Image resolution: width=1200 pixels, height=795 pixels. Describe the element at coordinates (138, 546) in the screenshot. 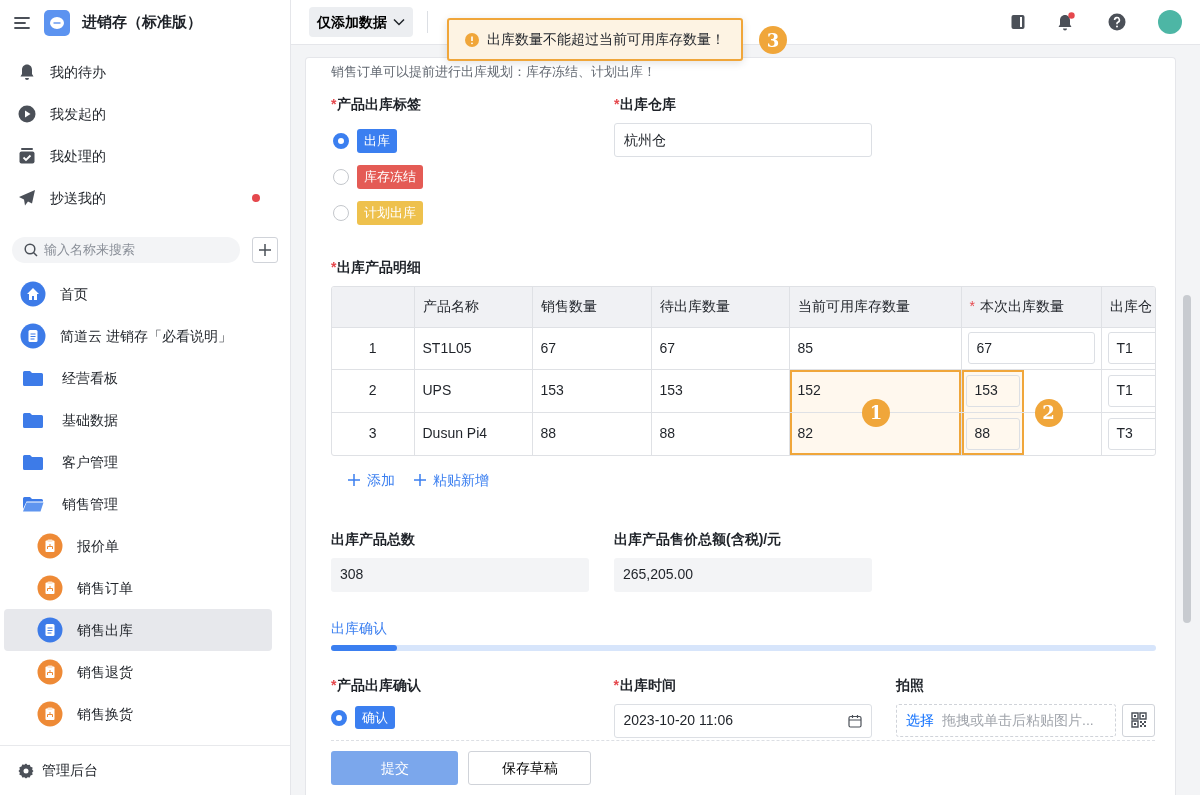

I see `nav-item: 报价单` at that location.